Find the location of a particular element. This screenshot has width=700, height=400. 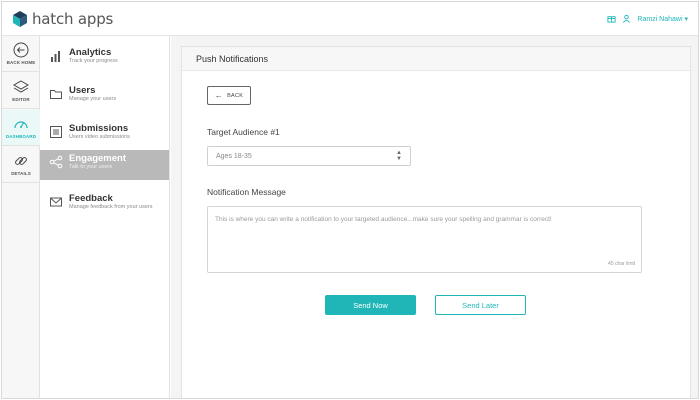

rail-item-editor: EDITOR is located at coordinates (21, 91).